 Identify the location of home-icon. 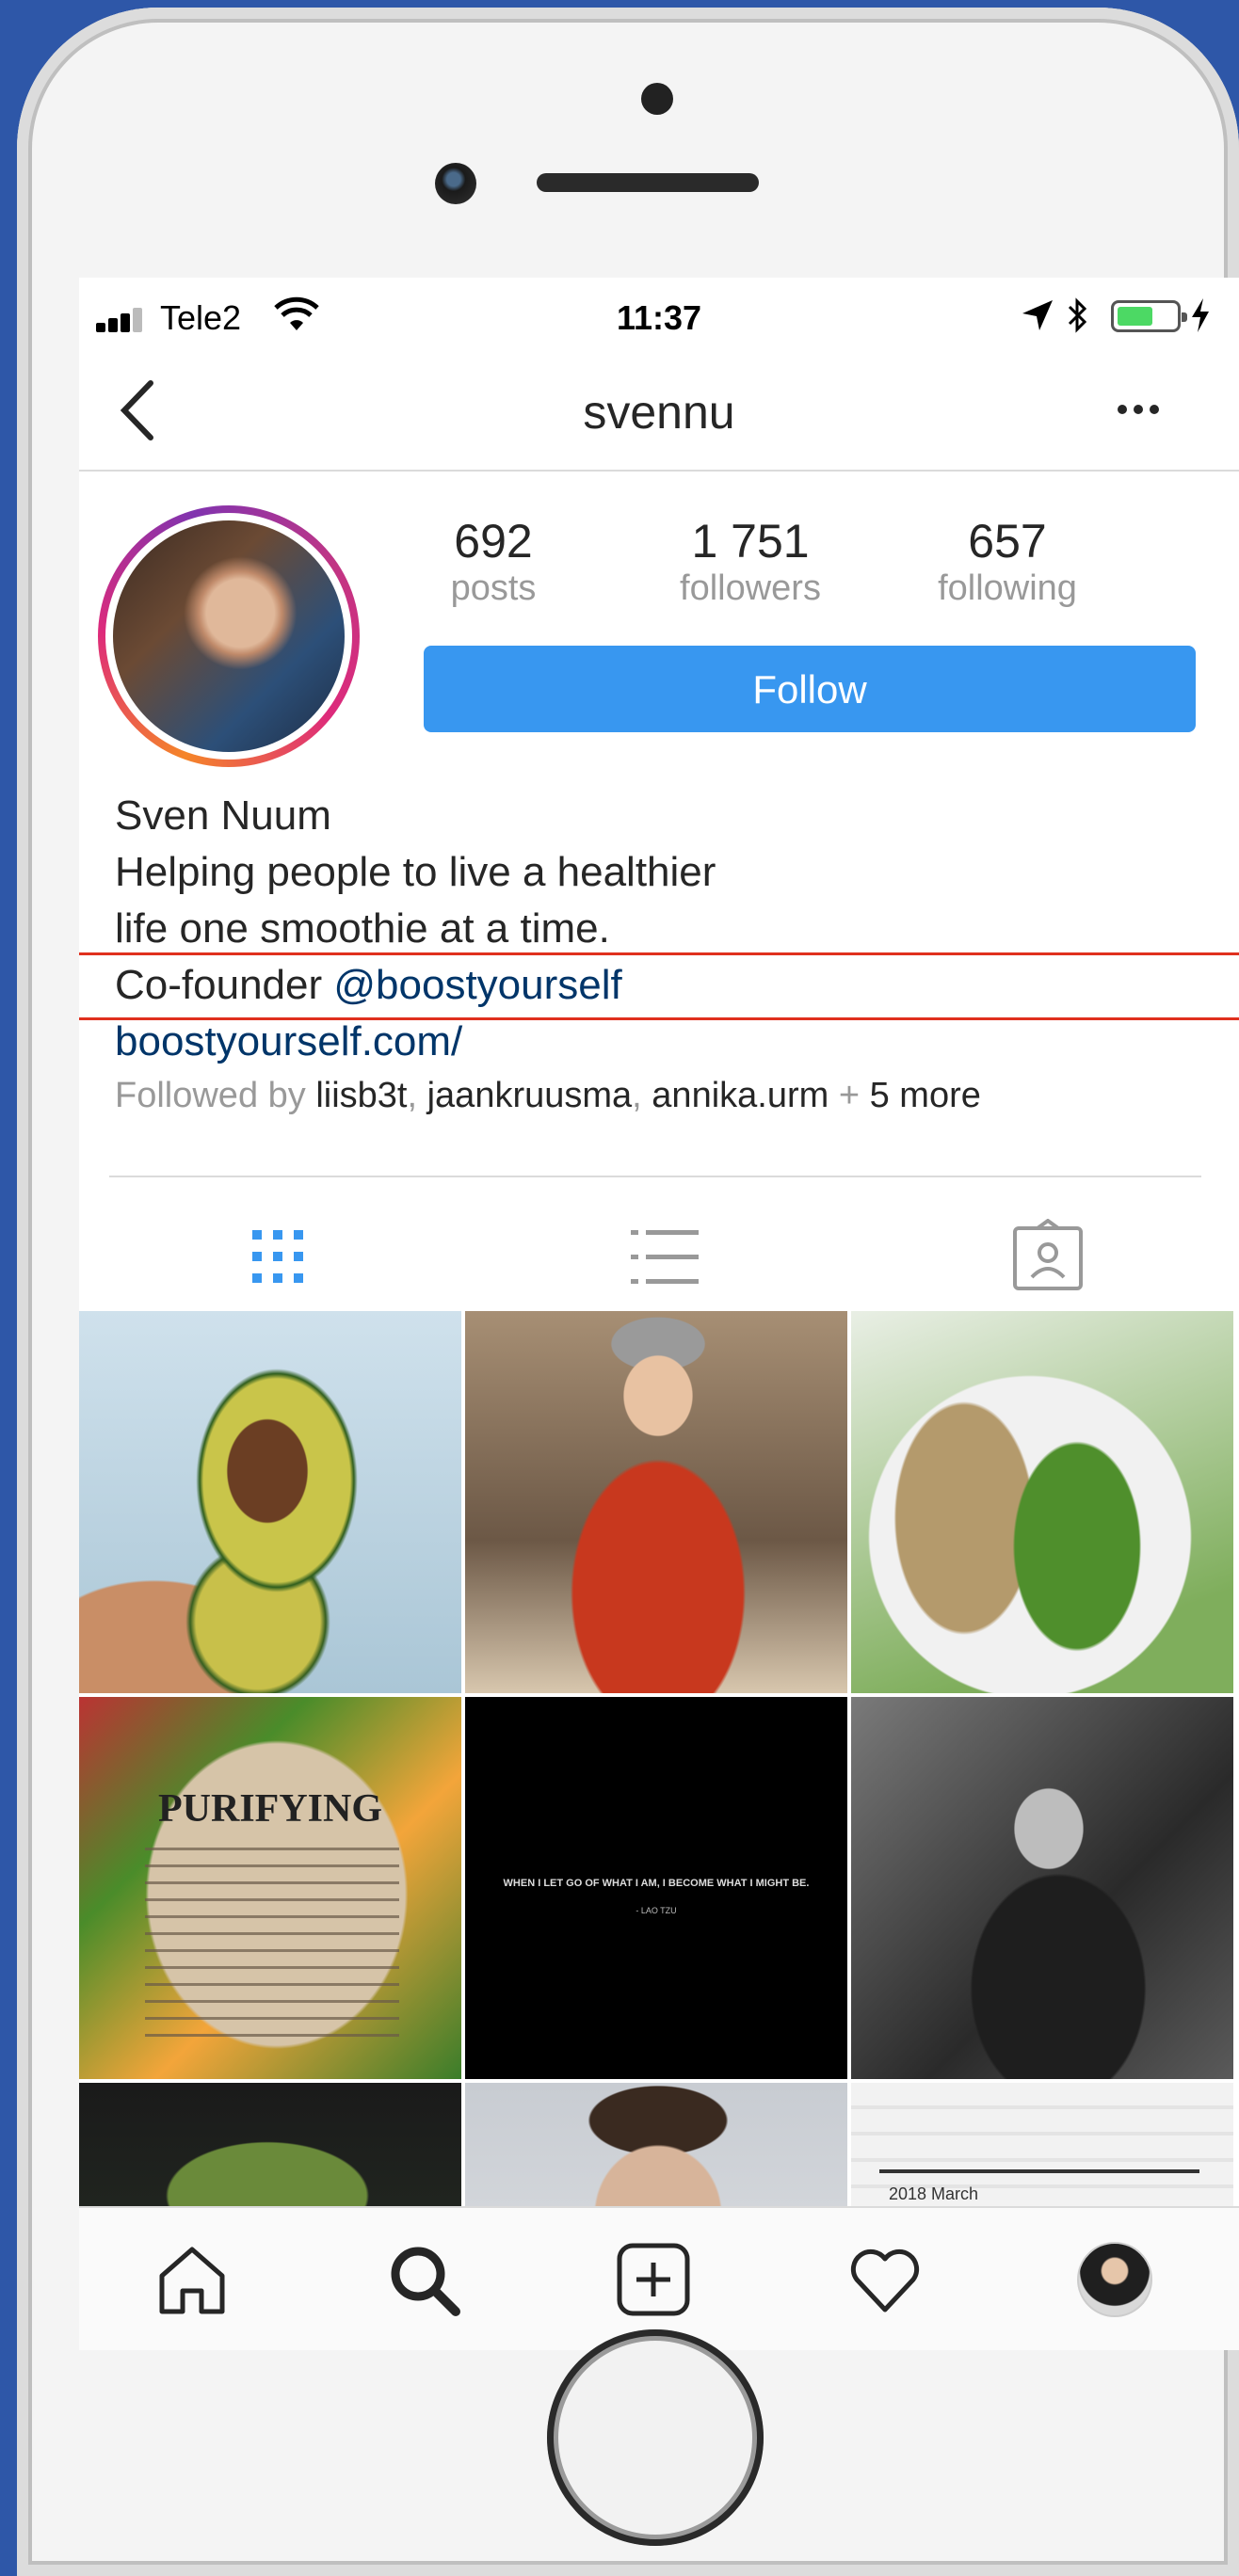
(192, 2279).